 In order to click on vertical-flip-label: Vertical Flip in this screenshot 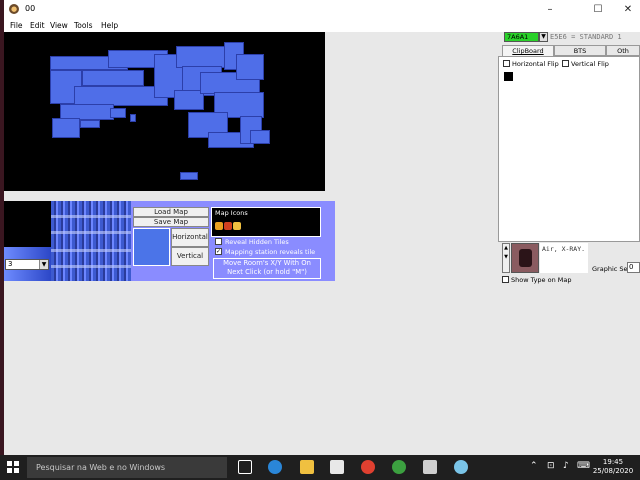, I will do `click(590, 64)`.